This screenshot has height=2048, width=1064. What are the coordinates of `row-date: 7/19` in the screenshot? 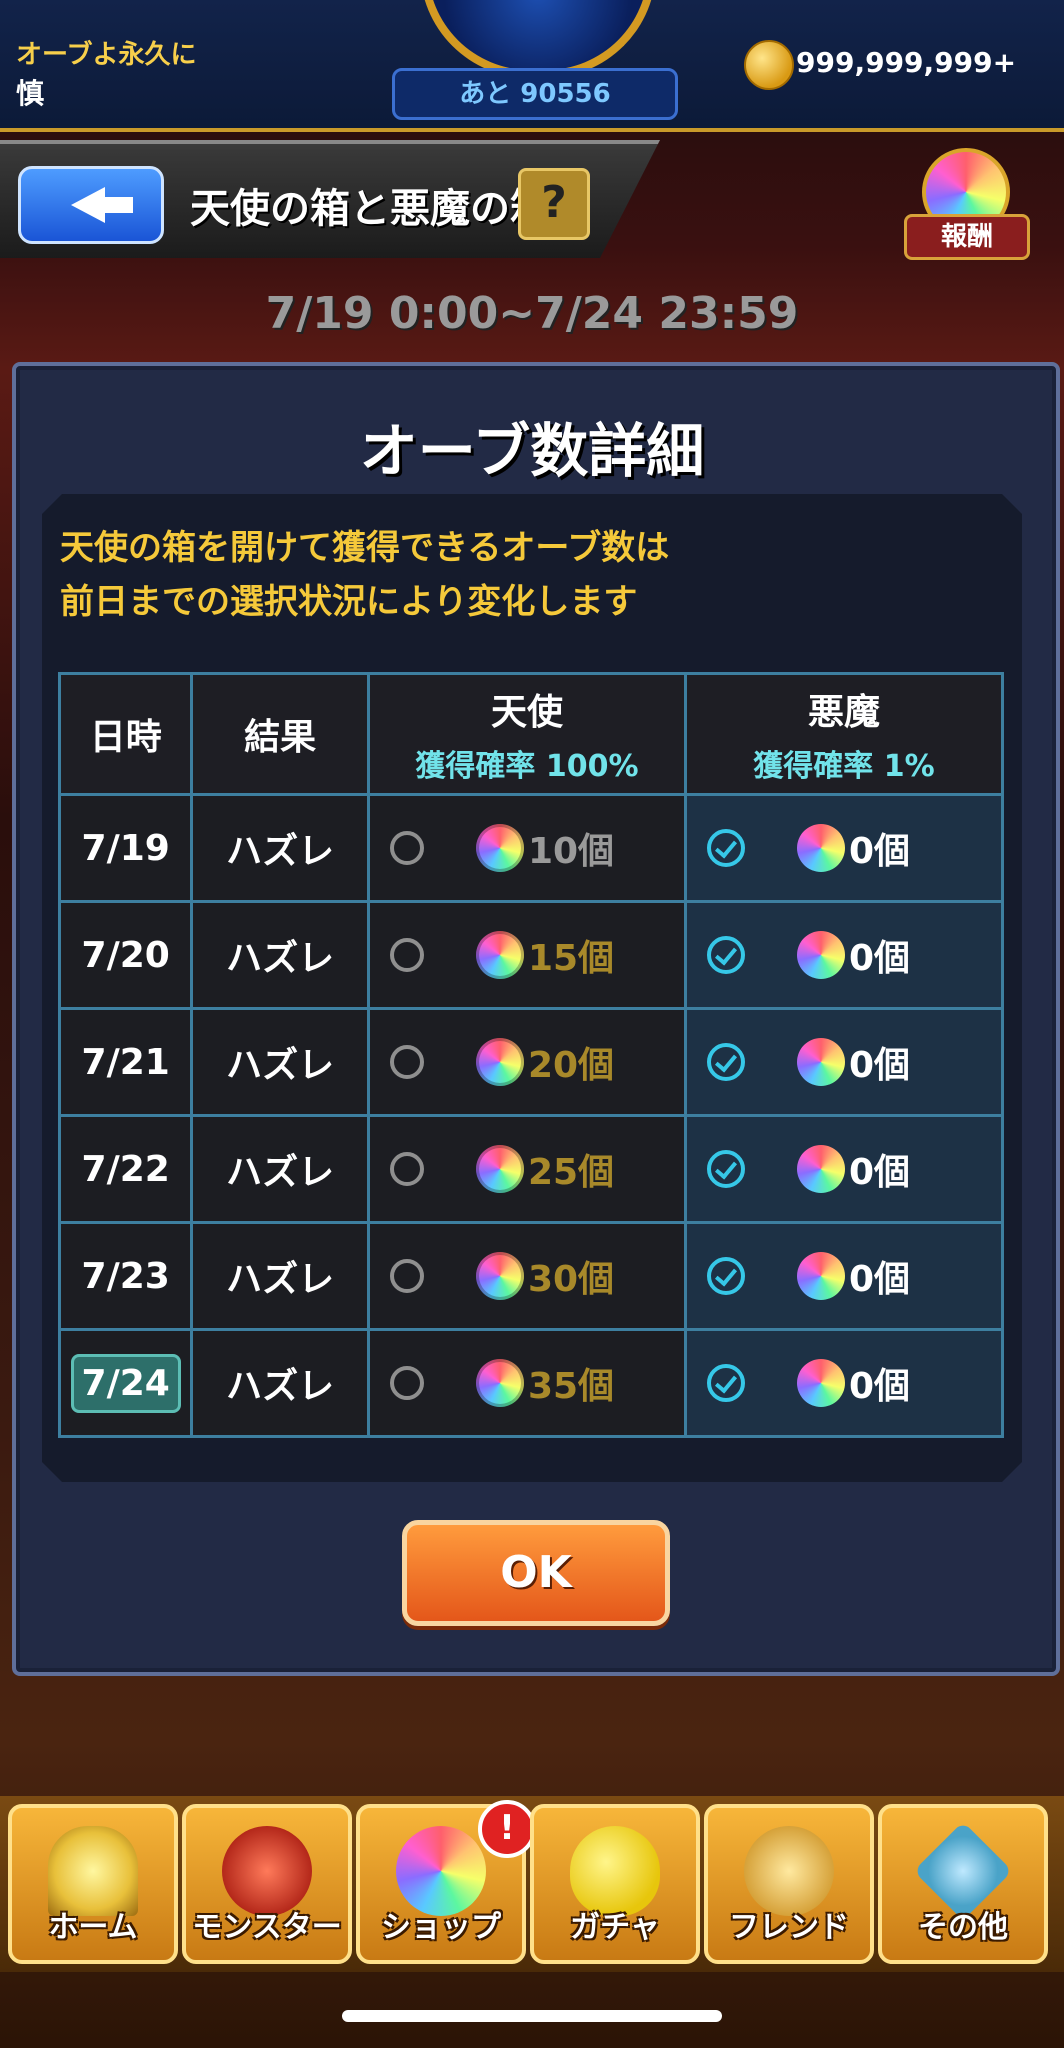 It's located at (125, 848).